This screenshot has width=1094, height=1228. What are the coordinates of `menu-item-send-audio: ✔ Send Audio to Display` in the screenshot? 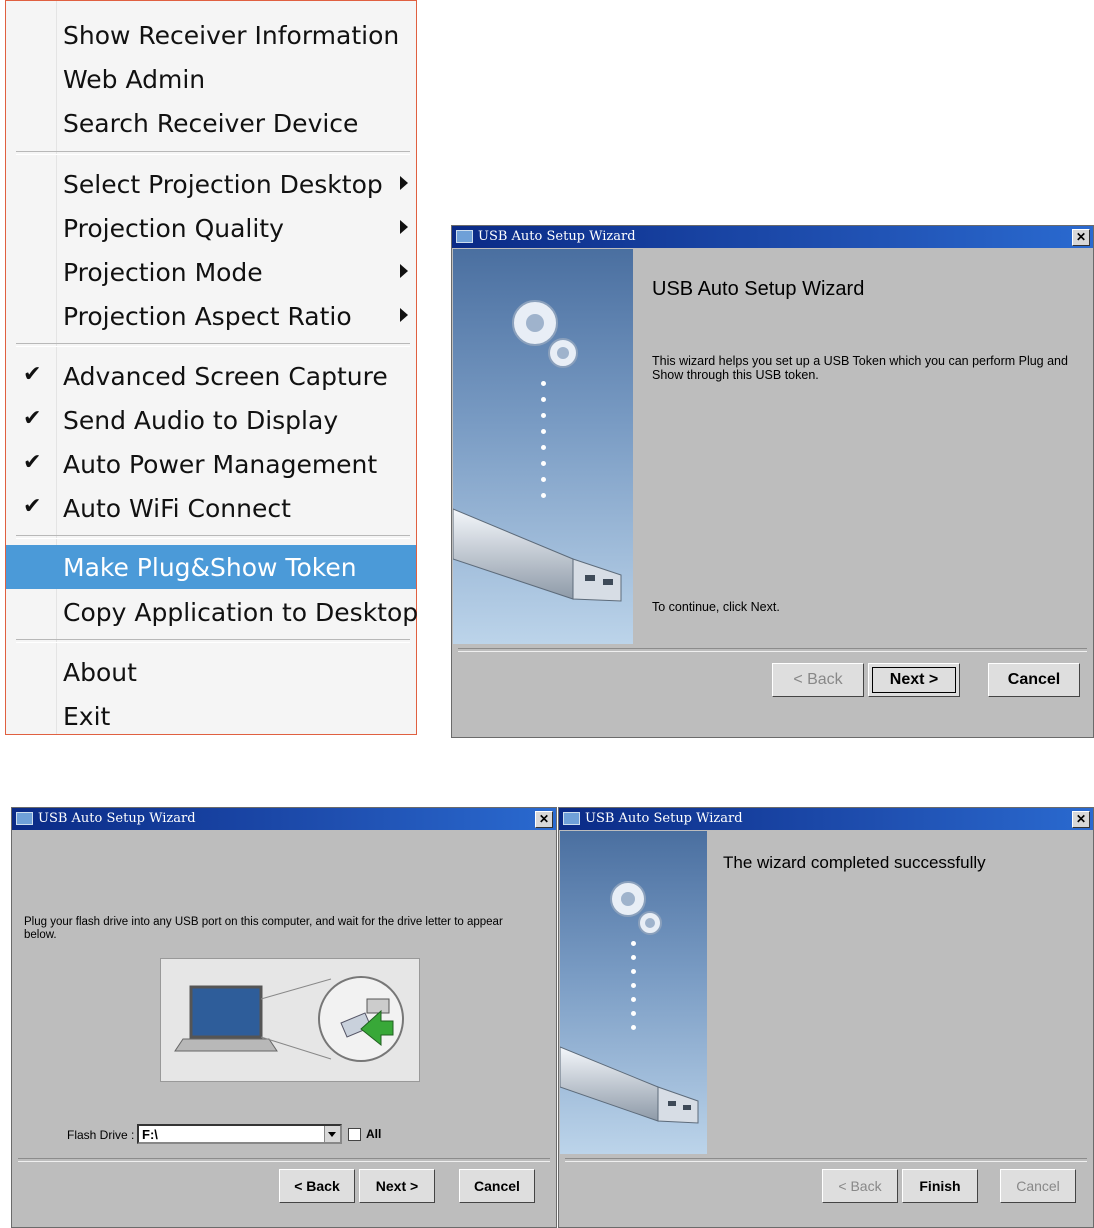 It's located at (211, 420).